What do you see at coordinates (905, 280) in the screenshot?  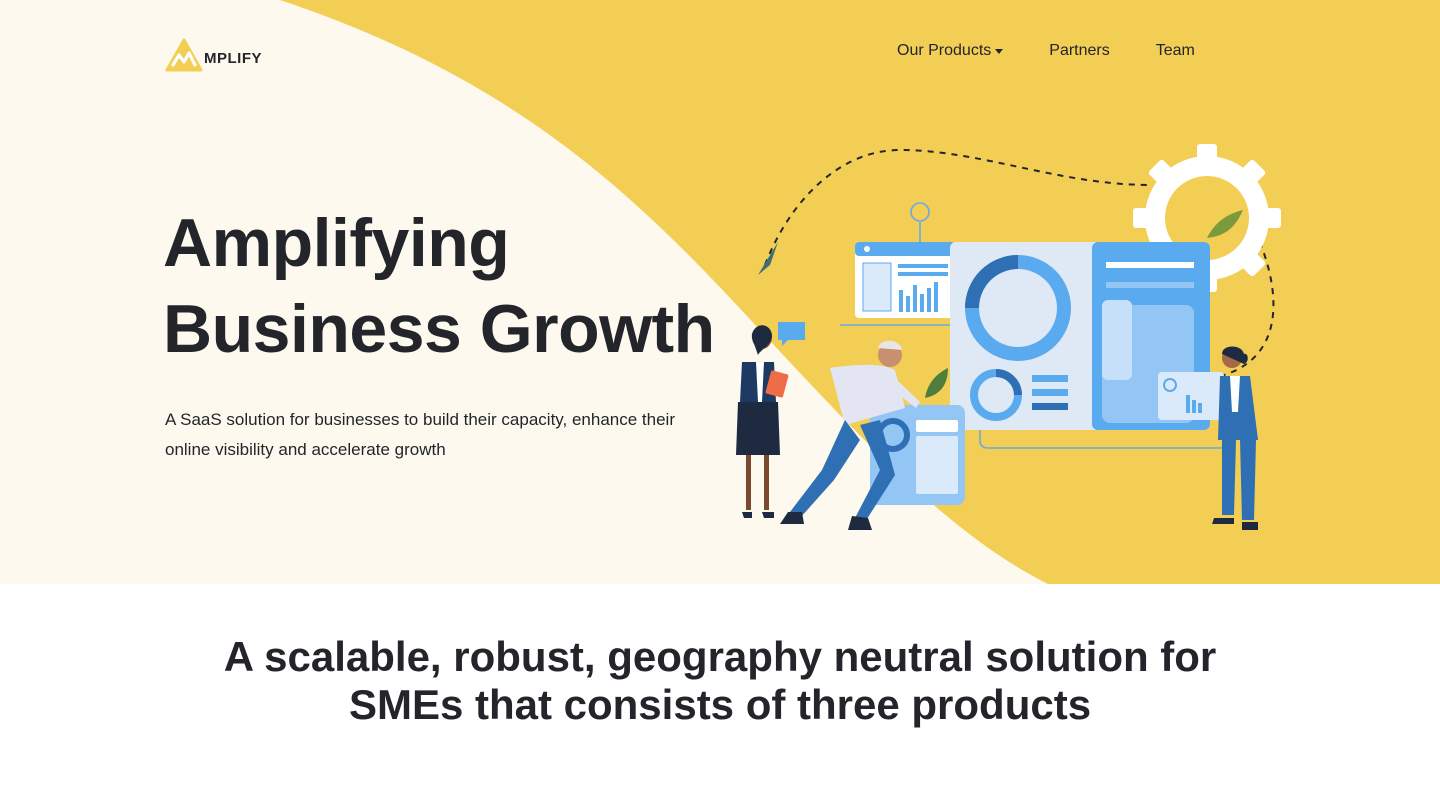 I see `analytics-card` at bounding box center [905, 280].